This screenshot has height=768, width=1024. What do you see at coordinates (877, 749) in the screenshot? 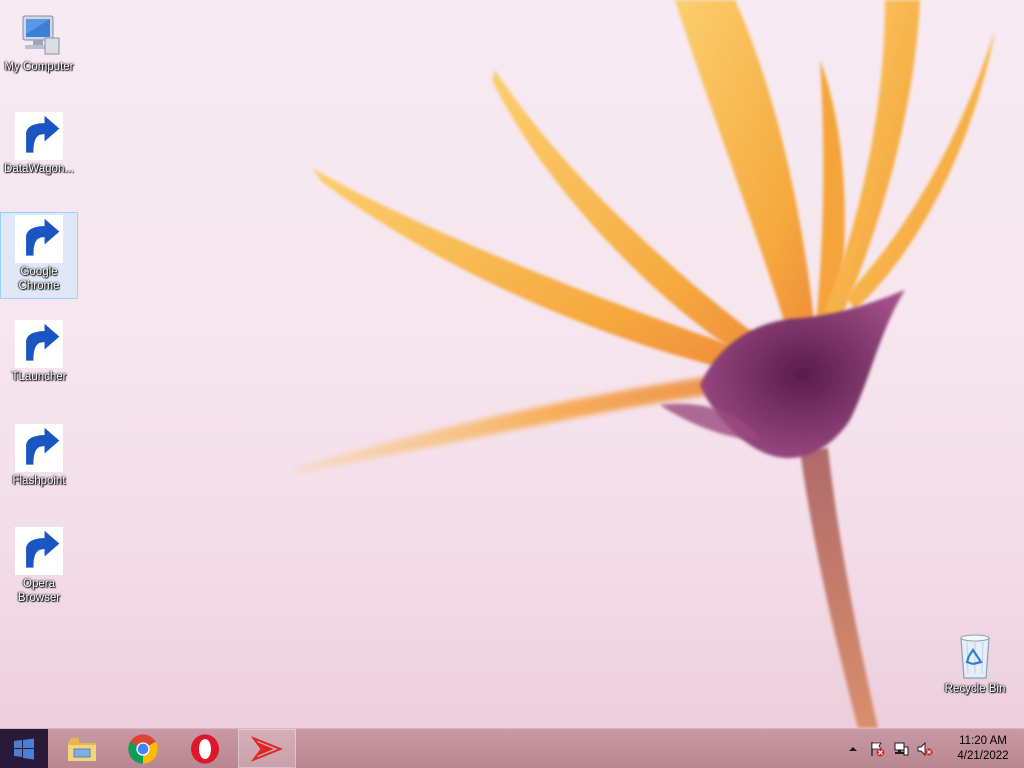
I see `action-center-flag-icon` at bounding box center [877, 749].